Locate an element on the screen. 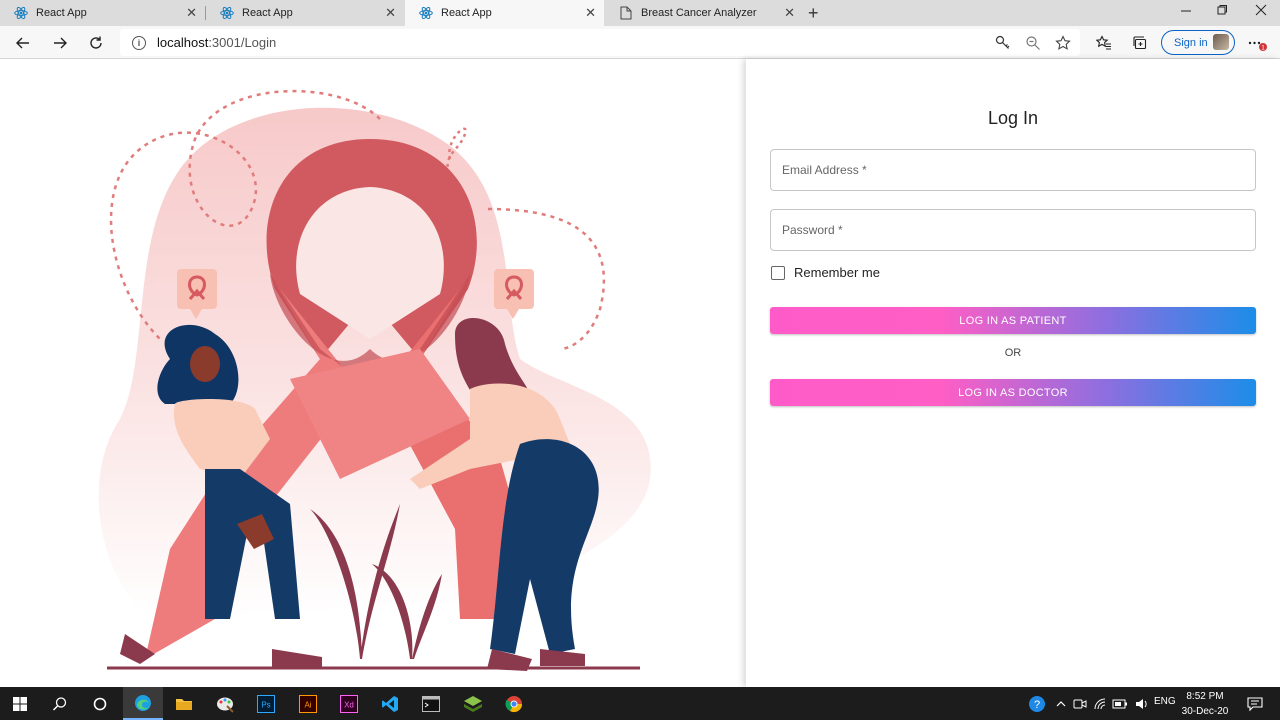 This screenshot has width=1280, height=720. browser-tab: Breast Cancer Analyzer ✕ is located at coordinates (704, 13).